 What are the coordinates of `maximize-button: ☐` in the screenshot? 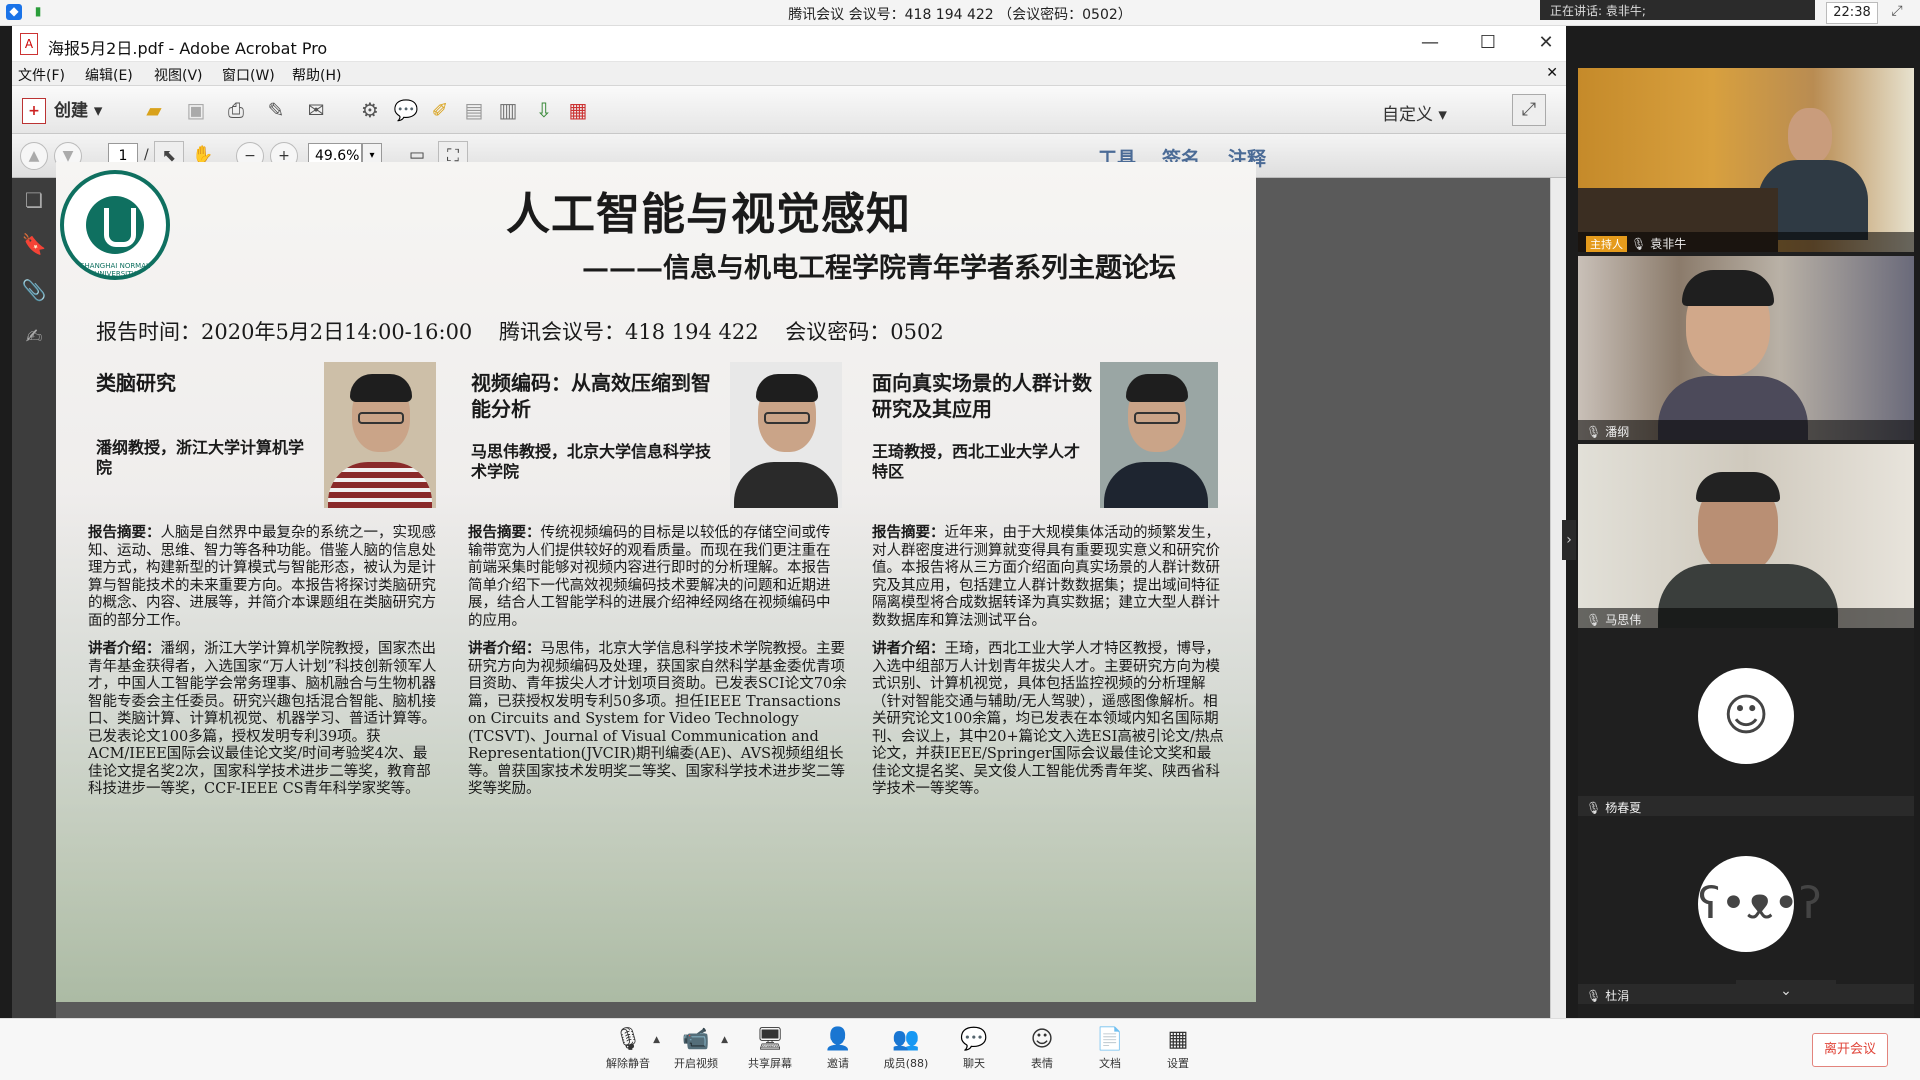 It's located at (1488, 44).